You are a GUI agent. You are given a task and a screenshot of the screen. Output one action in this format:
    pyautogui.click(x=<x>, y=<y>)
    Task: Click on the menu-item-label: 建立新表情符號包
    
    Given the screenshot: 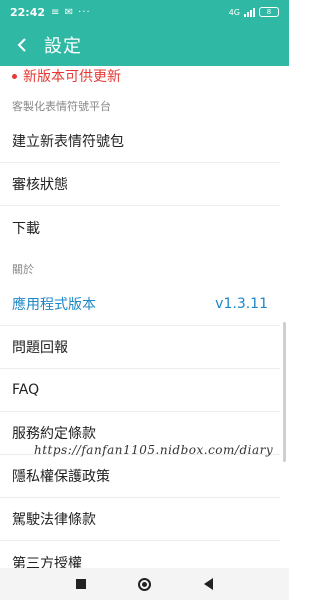 What is the action you would take?
    pyautogui.click(x=68, y=142)
    